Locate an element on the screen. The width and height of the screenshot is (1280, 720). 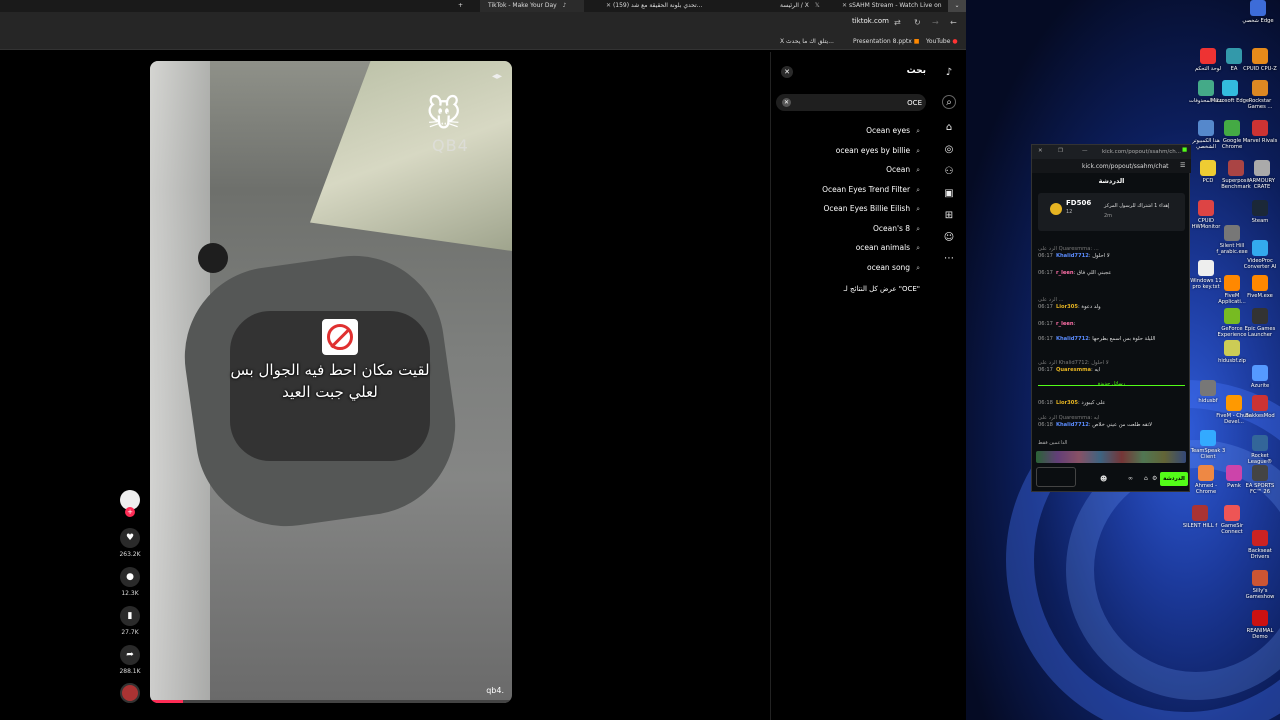
message-time: 06:18 is located at coordinates (1045, 403).